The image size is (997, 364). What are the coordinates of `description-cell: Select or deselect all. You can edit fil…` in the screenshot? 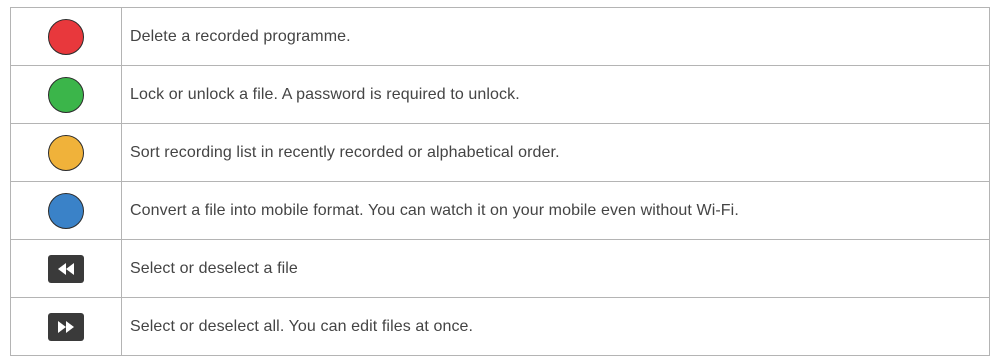 It's located at (556, 326).